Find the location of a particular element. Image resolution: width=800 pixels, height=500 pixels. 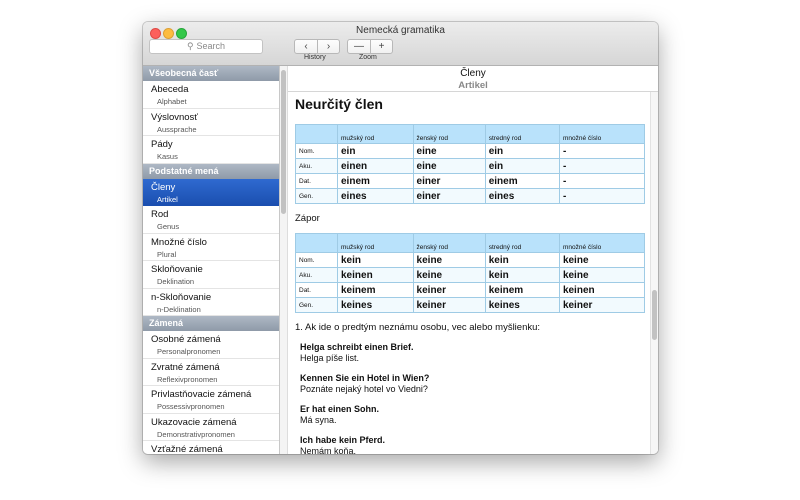

sidebar-item: Rod Genus is located at coordinates (211, 220).